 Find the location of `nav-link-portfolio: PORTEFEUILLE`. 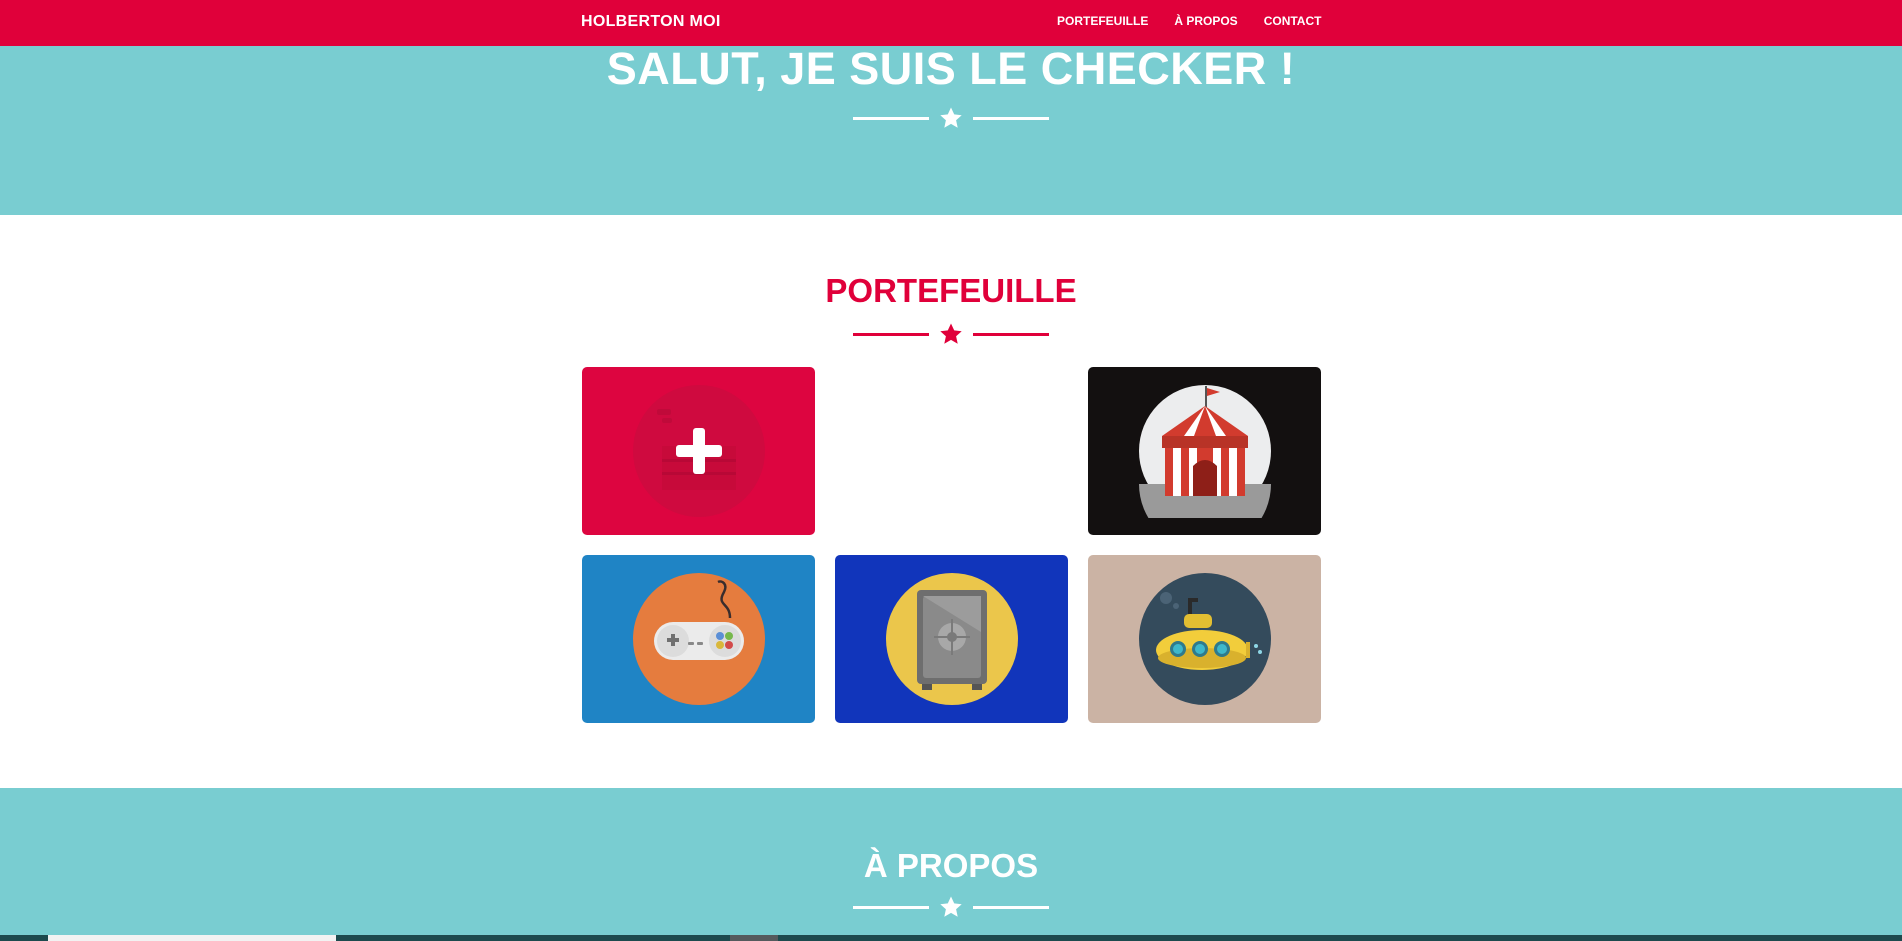

nav-link-portfolio: PORTEFEUILLE is located at coordinates (1109, 23).